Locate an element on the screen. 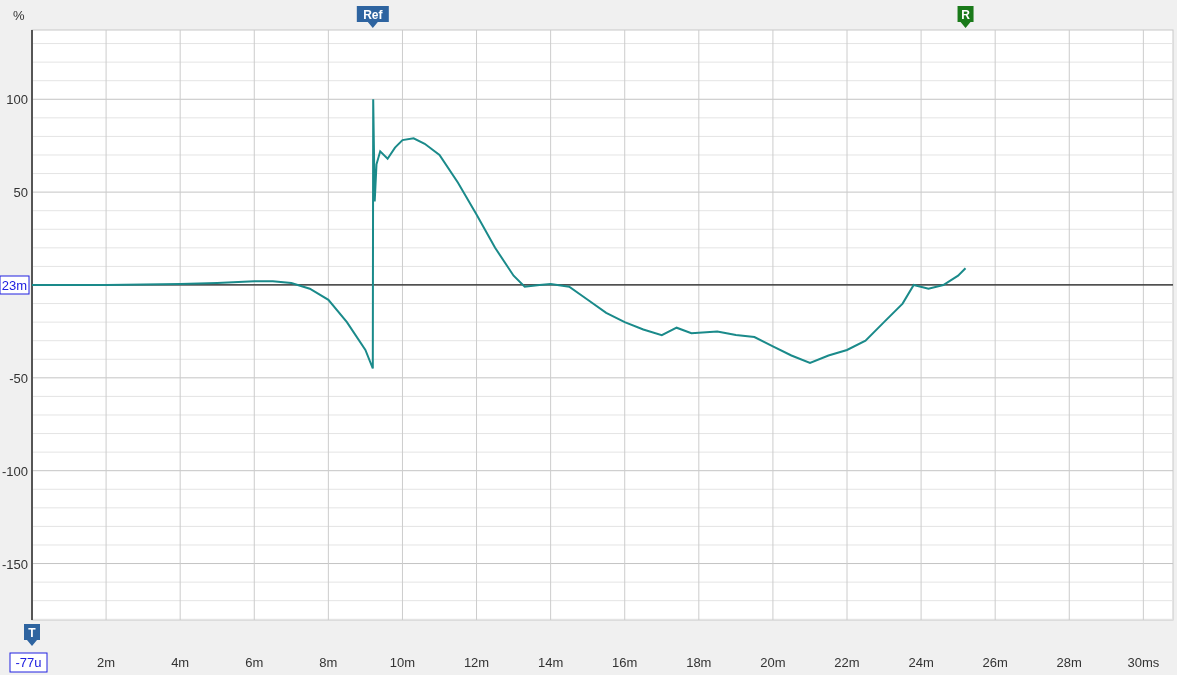 The height and width of the screenshot is (675, 1177). y-tick-label: -100 is located at coordinates (14, 471).